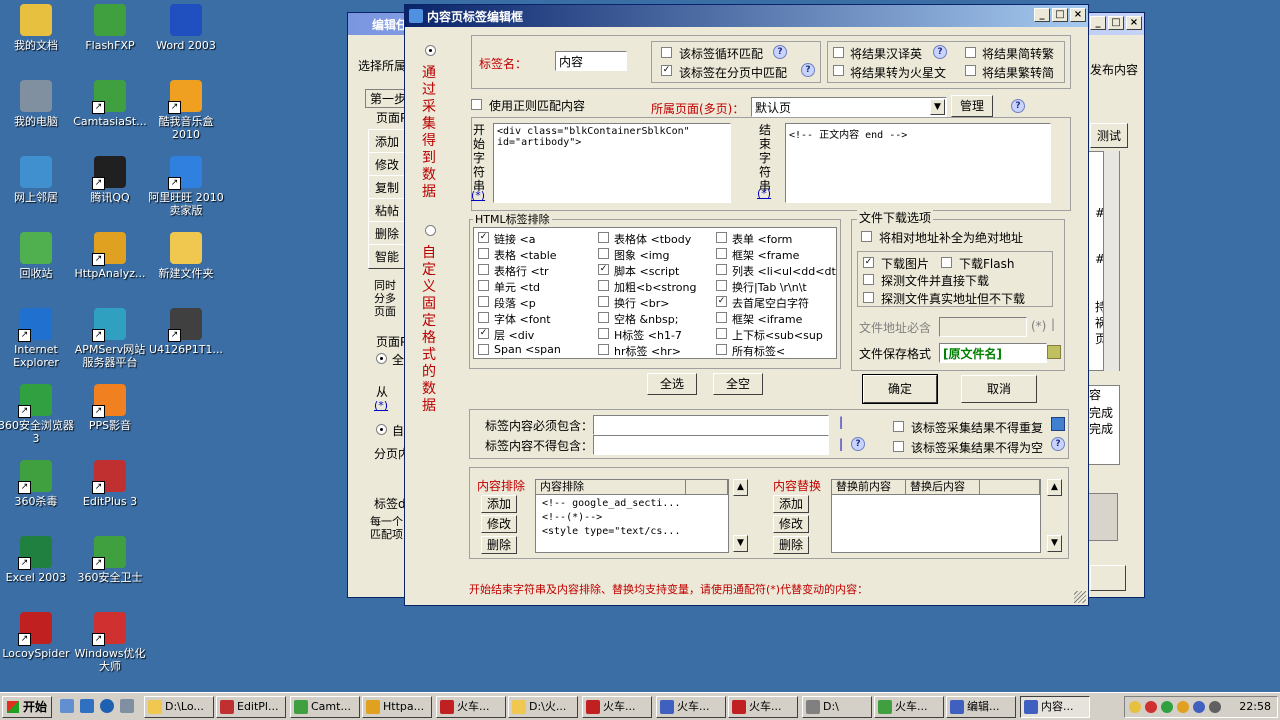 The width and height of the screenshot is (1280, 720). Describe the element at coordinates (37, 414) in the screenshot. I see `desktop-icon: 360安全浏览器 3` at that location.